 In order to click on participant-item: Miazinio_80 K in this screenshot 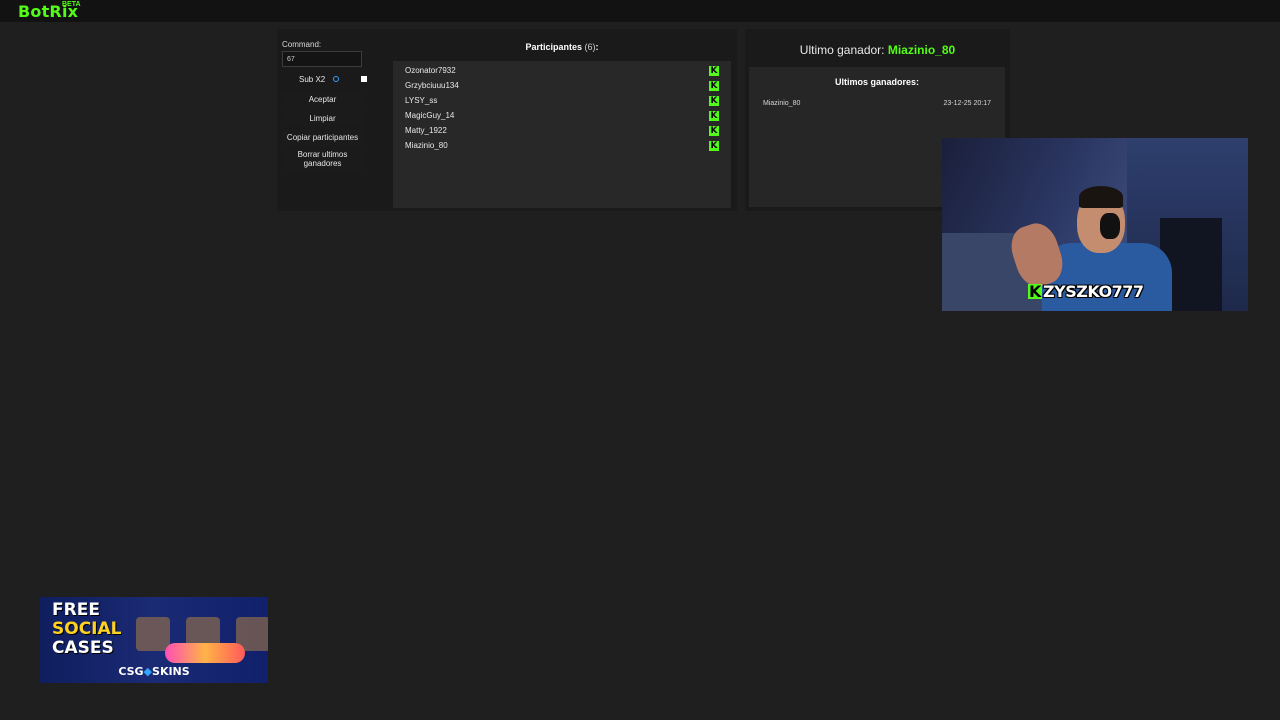, I will do `click(562, 148)`.